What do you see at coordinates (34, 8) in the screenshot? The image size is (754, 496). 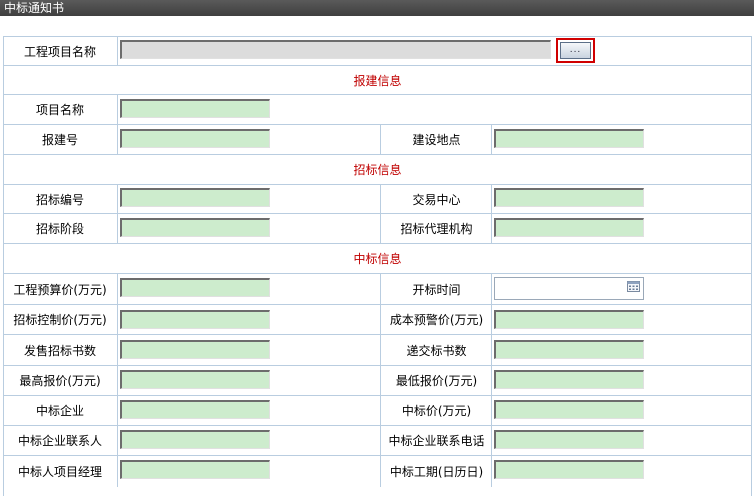 I see `window-title: 中标通知书` at bounding box center [34, 8].